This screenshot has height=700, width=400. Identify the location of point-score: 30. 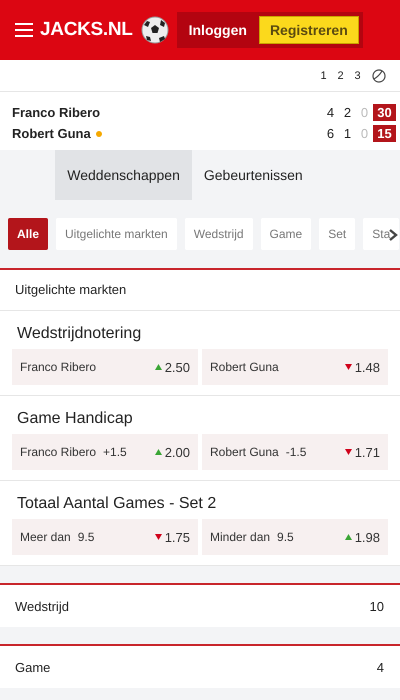
(384, 112).